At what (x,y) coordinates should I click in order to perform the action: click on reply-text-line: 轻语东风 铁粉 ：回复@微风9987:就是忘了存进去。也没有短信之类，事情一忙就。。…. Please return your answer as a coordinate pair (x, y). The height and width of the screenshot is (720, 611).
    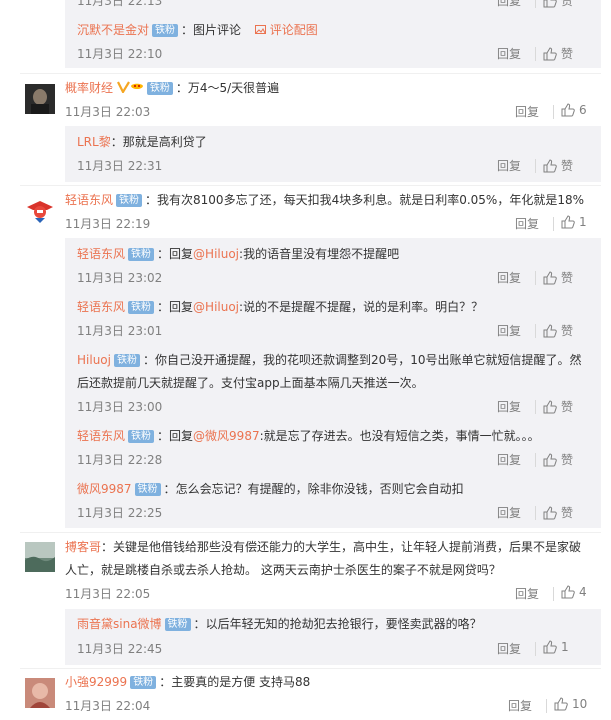
    Looking at the image, I should click on (308, 436).